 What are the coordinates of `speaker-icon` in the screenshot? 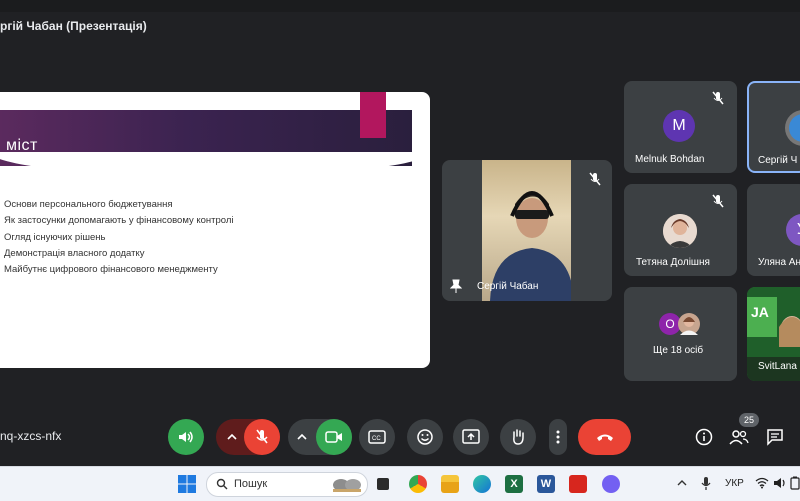 It's located at (186, 437).